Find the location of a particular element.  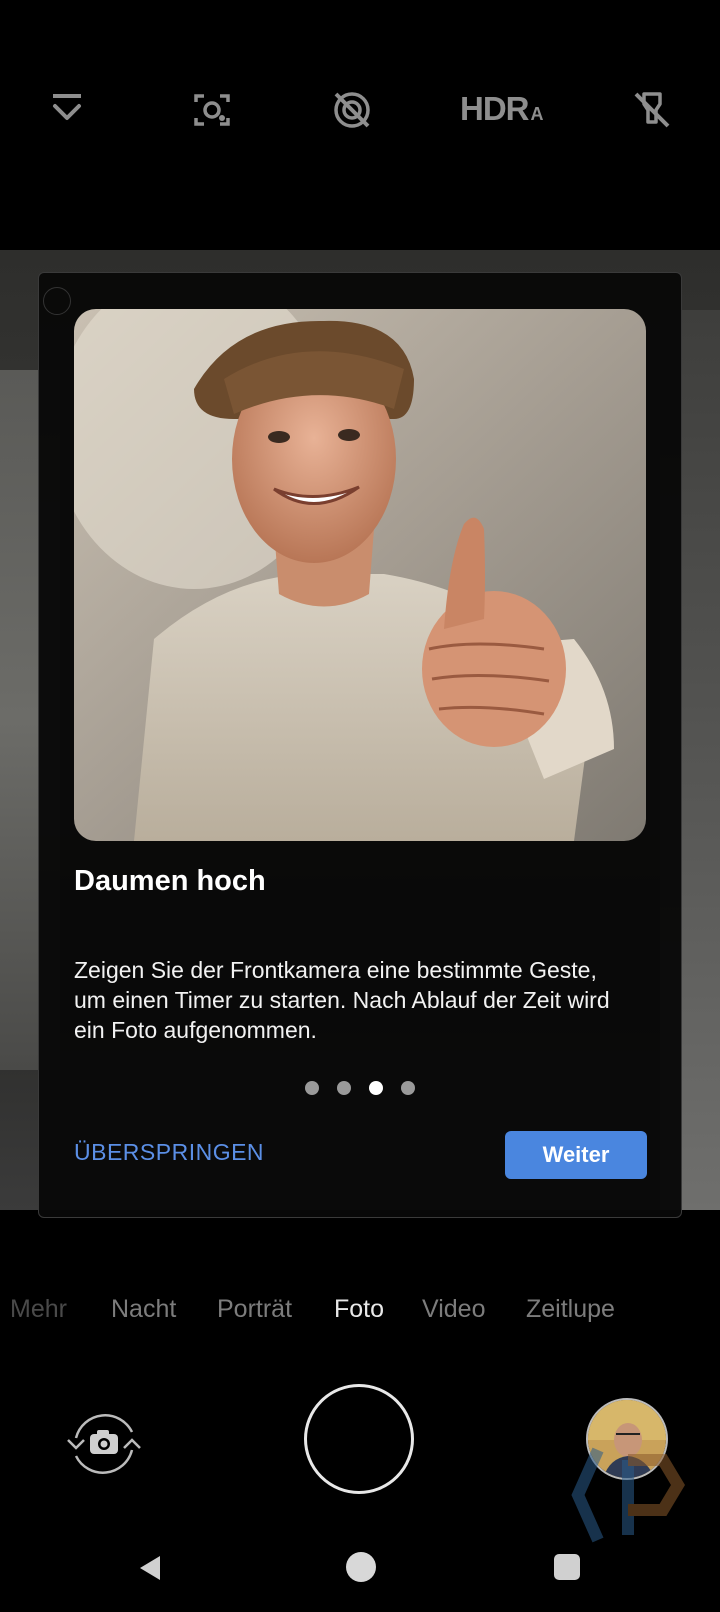

switch-camera-button is located at coordinates (104, 1444).